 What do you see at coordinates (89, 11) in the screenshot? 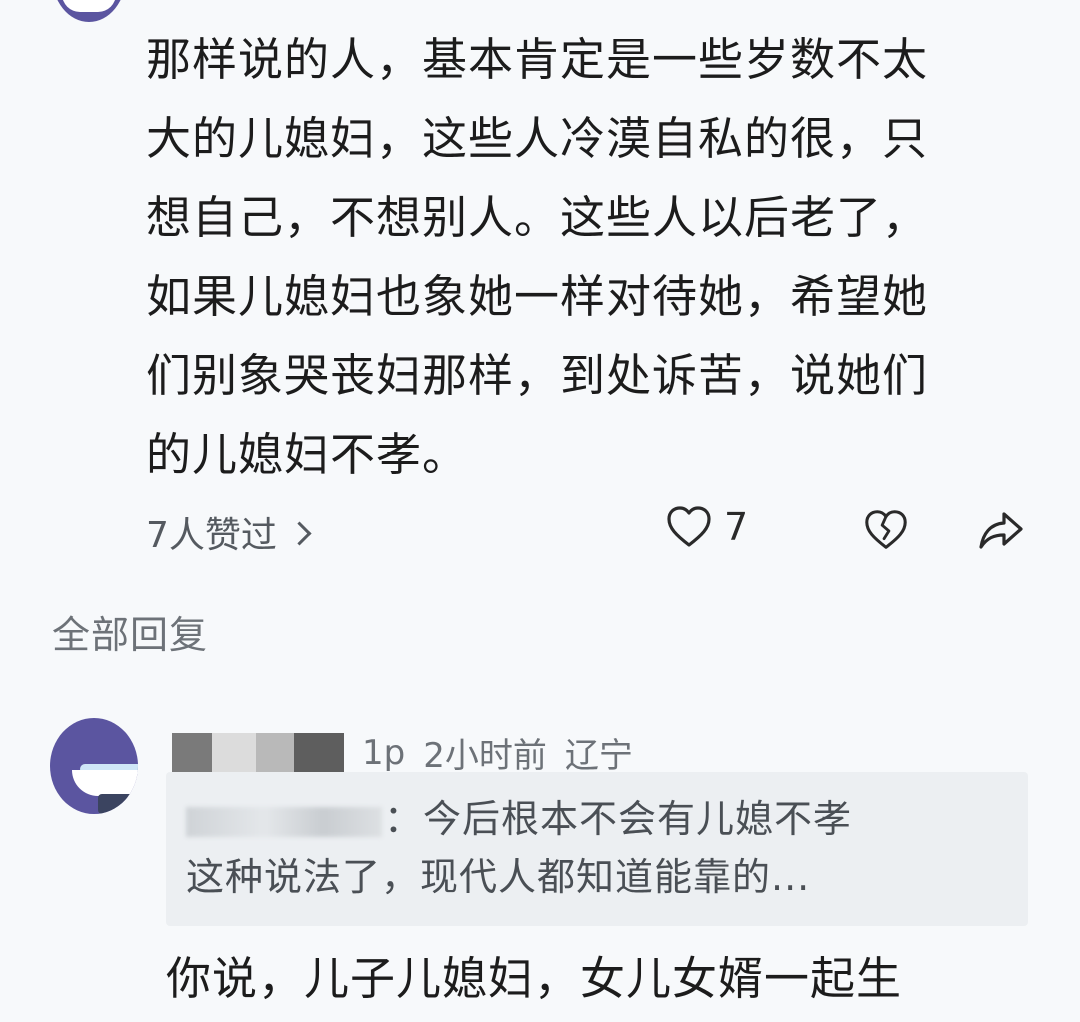
I see `commenter-avatar` at bounding box center [89, 11].